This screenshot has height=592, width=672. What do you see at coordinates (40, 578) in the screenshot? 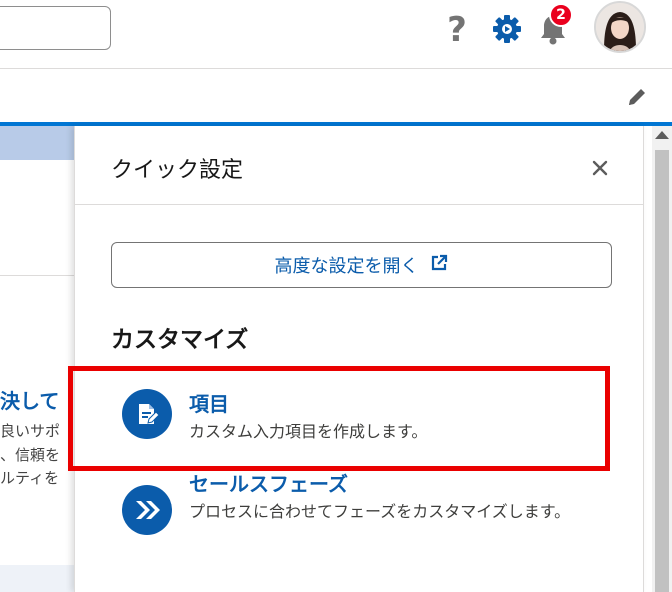
I see `background-footer-band` at bounding box center [40, 578].